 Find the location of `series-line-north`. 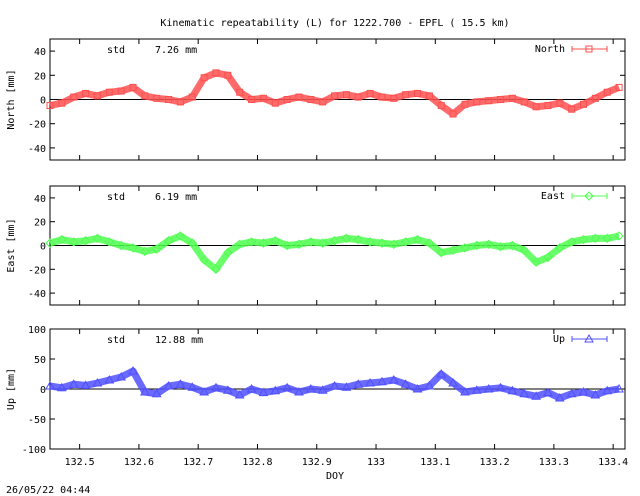

series-line-north is located at coordinates (335, 93).